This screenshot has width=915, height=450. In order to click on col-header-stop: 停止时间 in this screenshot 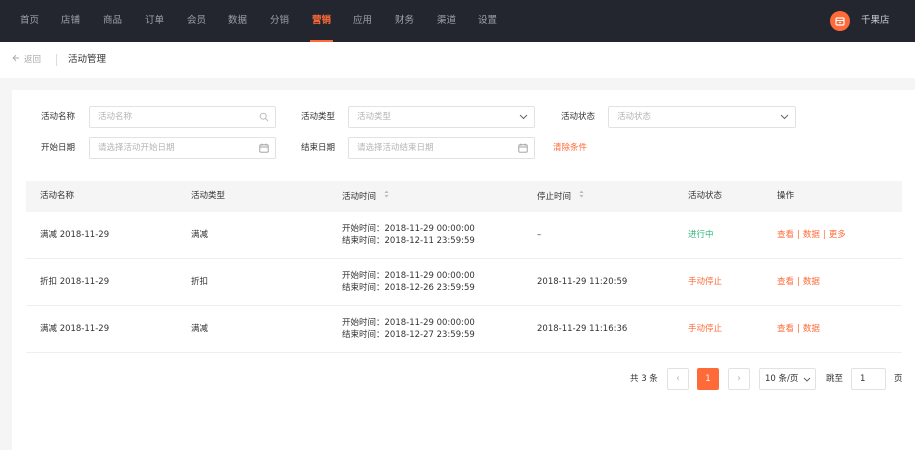, I will do `click(560, 197)`.